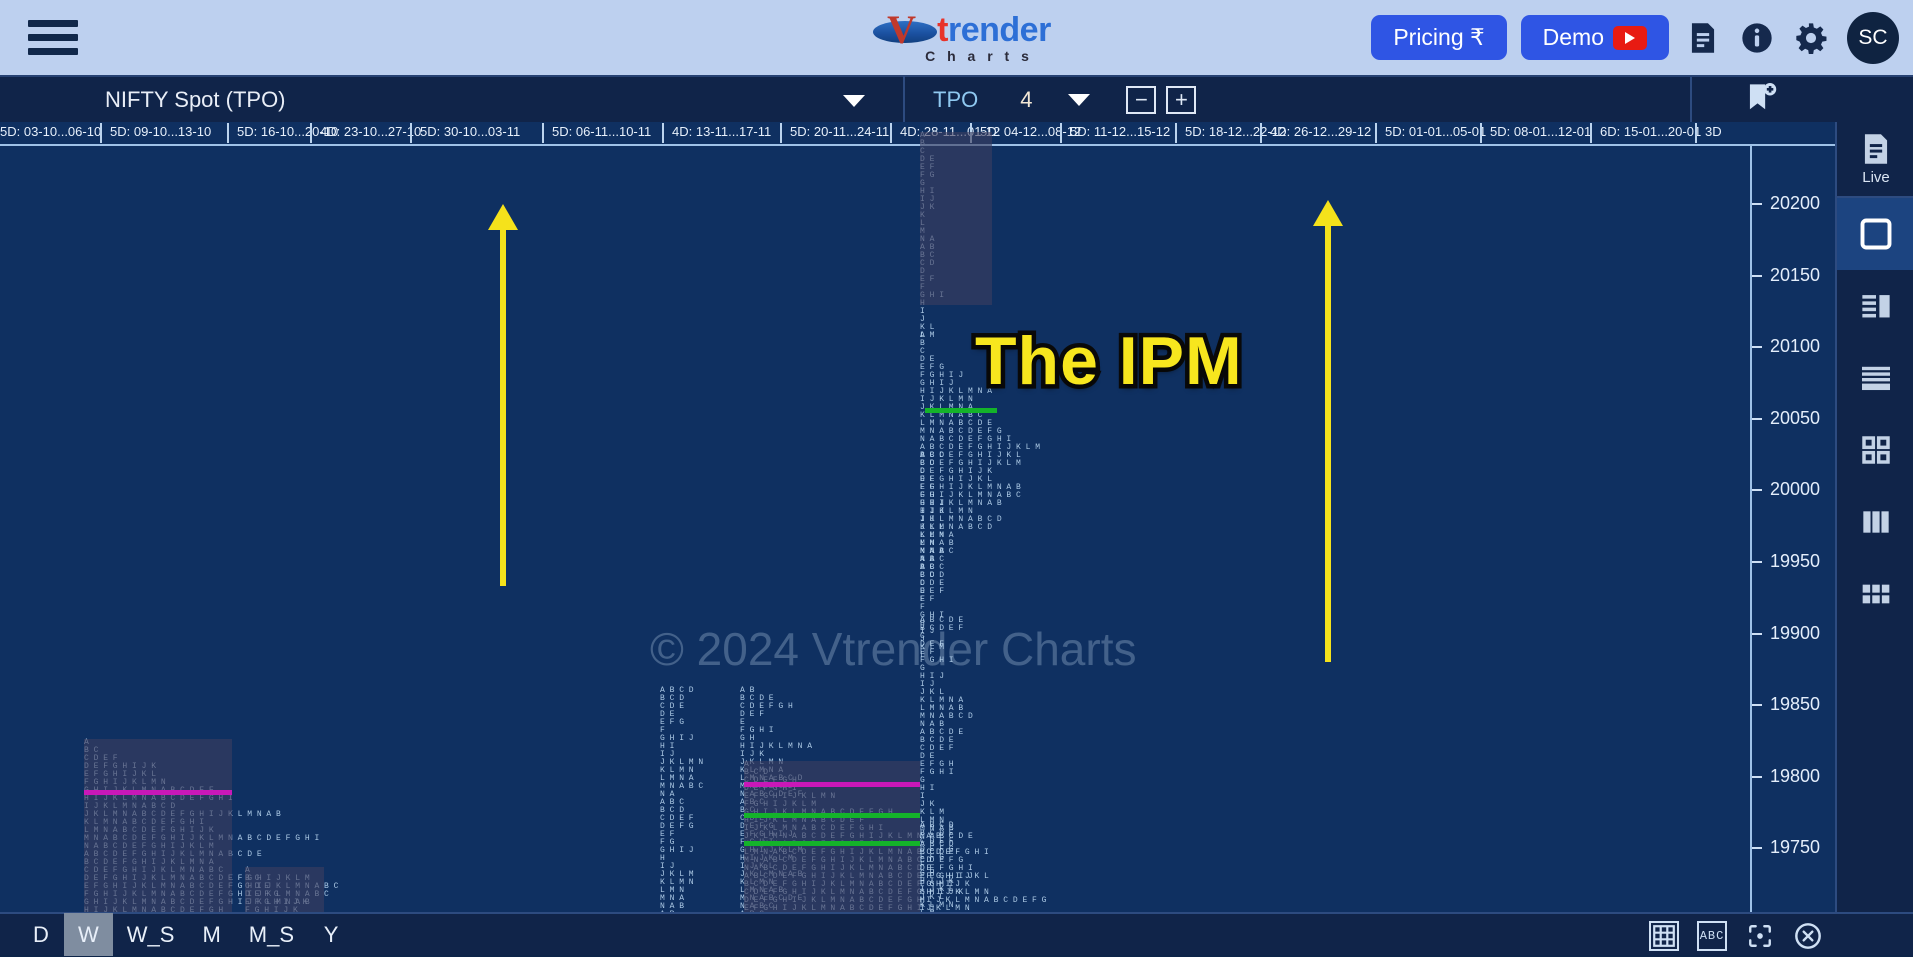 The image size is (1913, 957). Describe the element at coordinates (50, 131) in the screenshot. I see `date-axis-label: 5D: 03-10...06-10` at that location.